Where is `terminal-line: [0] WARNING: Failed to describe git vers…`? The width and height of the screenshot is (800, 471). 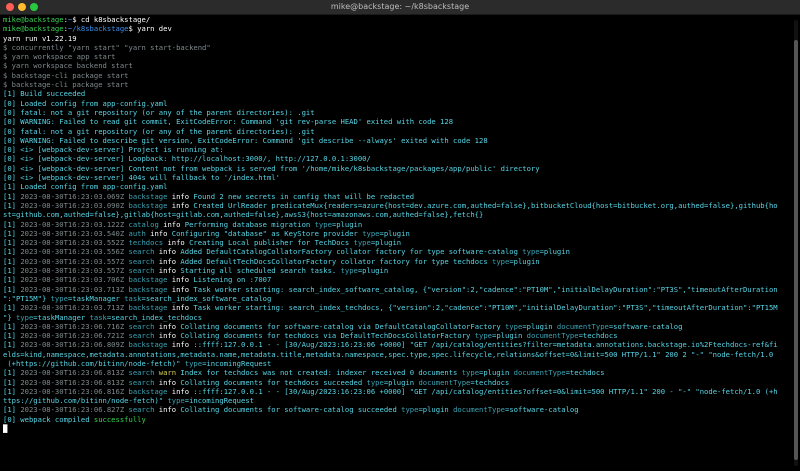 terminal-line: [0] WARNING: Failed to describe git vers… is located at coordinates (397, 140).